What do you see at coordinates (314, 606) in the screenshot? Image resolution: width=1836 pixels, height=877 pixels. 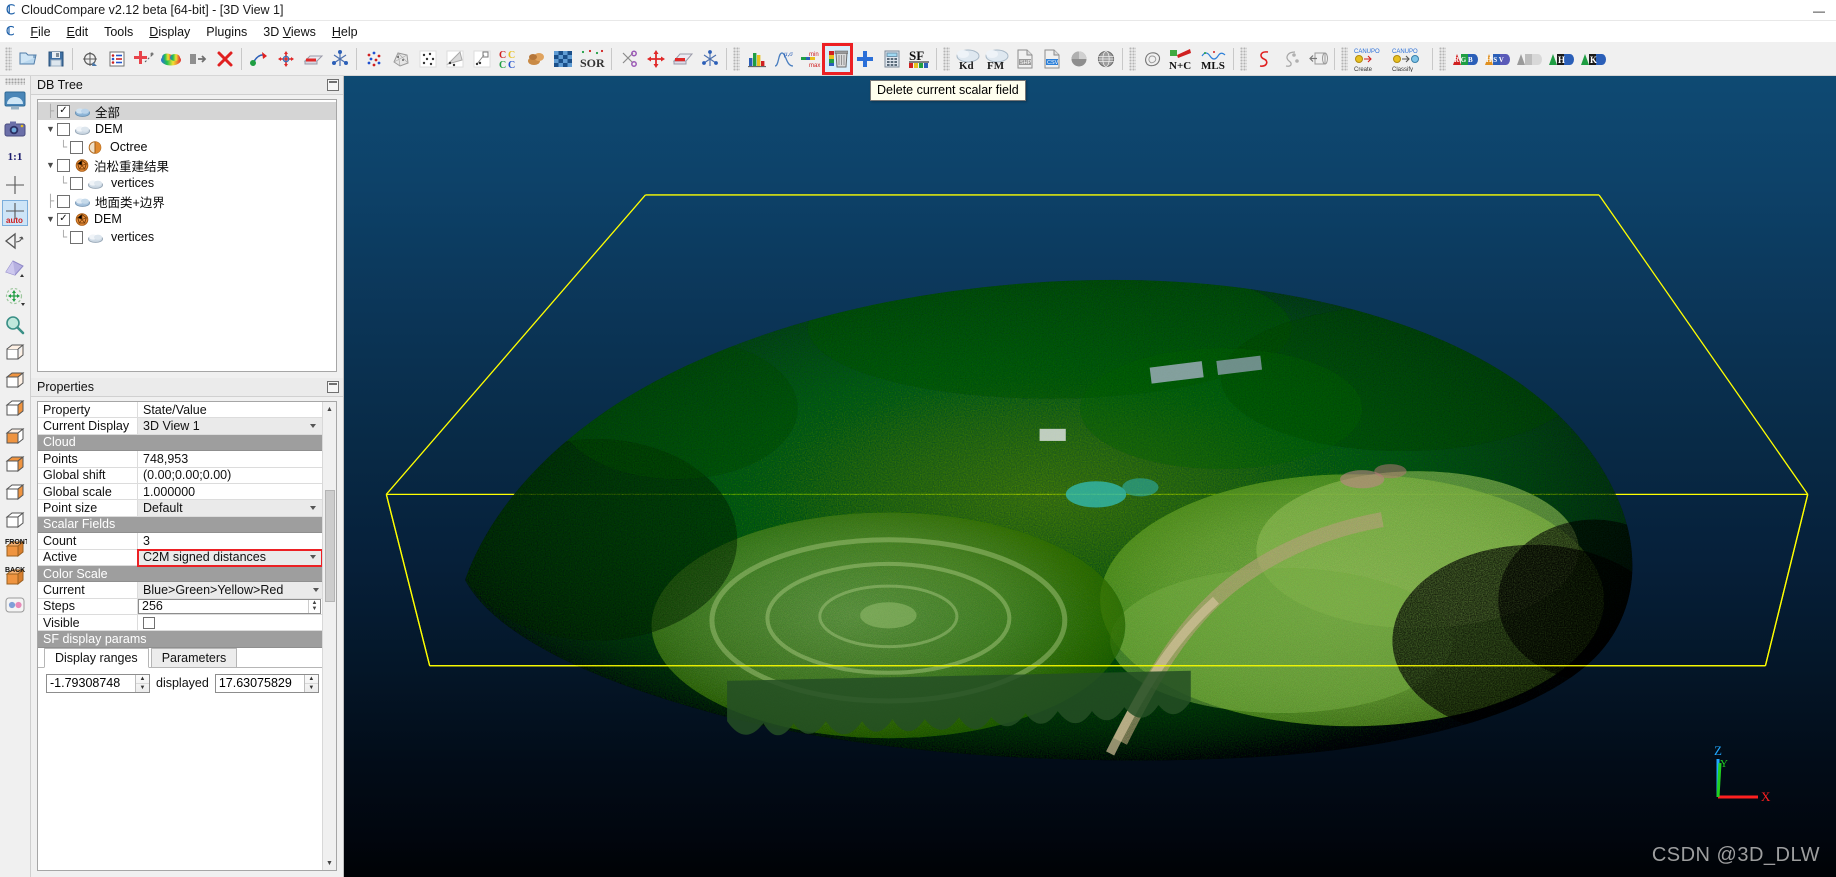 I see `steps-spinner: ▲ ▼` at bounding box center [314, 606].